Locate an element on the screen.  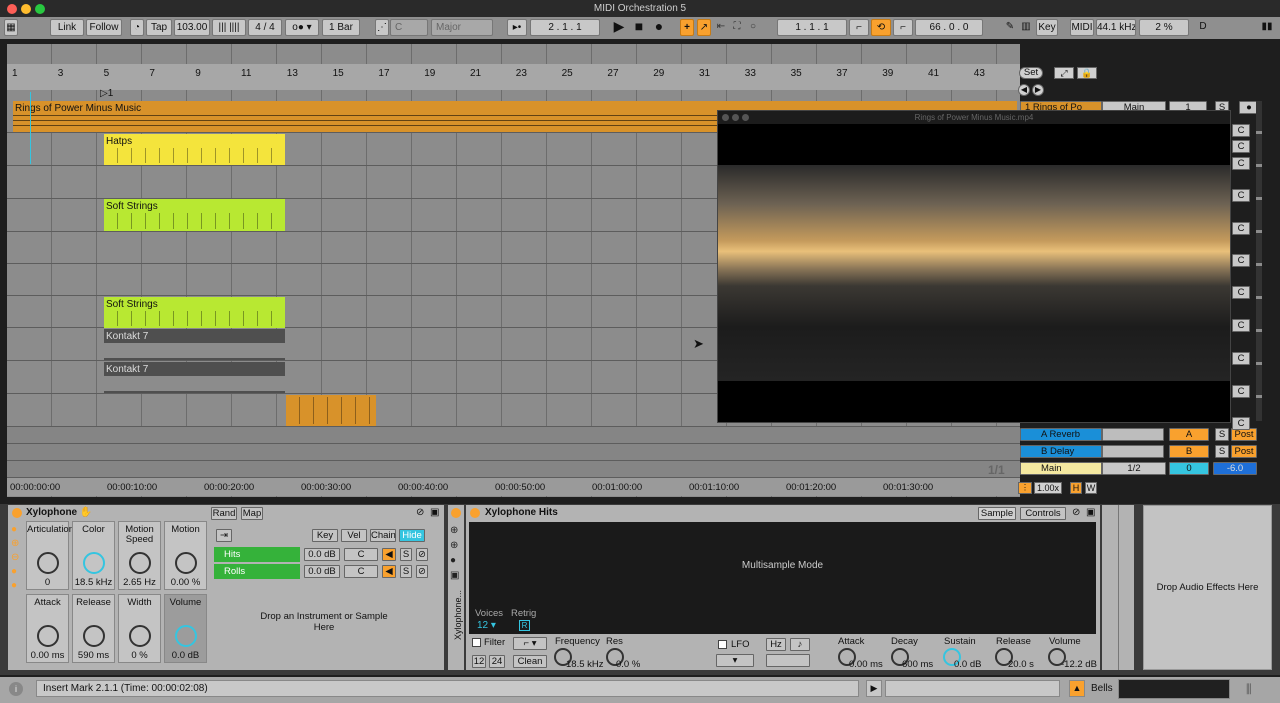
rand-button: Rand is located at coordinates (224, 513).